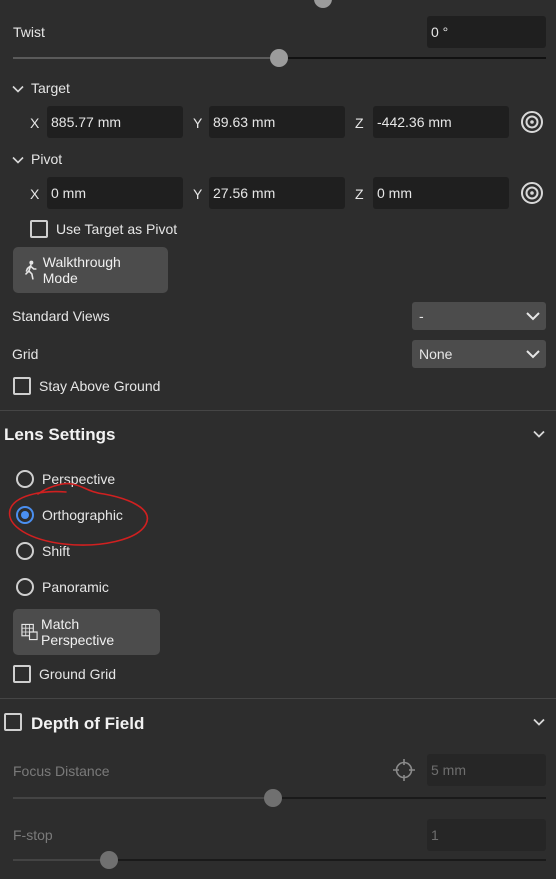  Describe the element at coordinates (115, 122) in the screenshot. I see `target-x-input: 885.77 mm` at that location.